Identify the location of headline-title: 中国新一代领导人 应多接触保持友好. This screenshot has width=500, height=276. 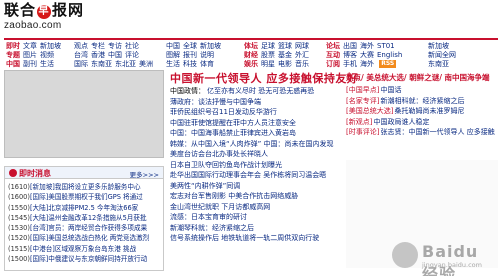
(264, 78).